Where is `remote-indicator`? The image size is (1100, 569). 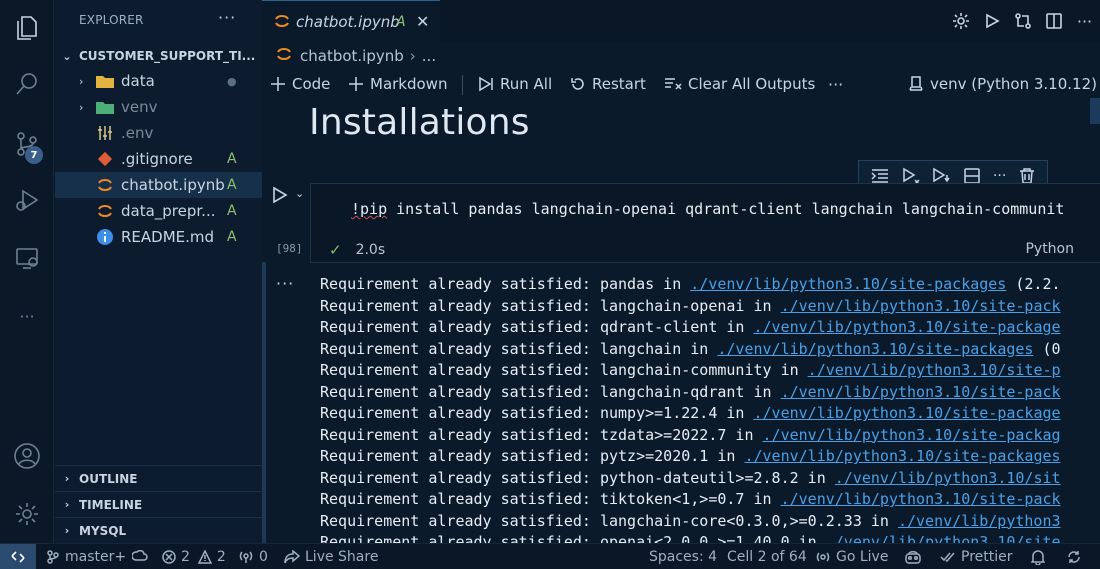
remote-indicator is located at coordinates (18, 556).